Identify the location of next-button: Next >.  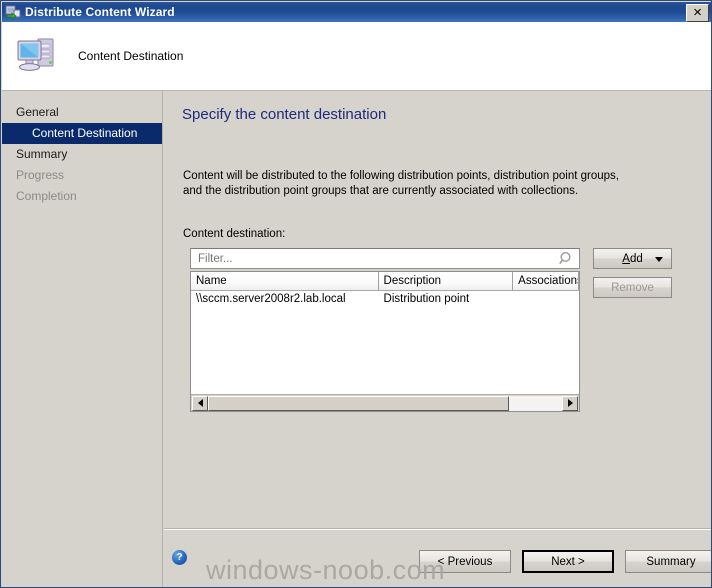
(568, 561).